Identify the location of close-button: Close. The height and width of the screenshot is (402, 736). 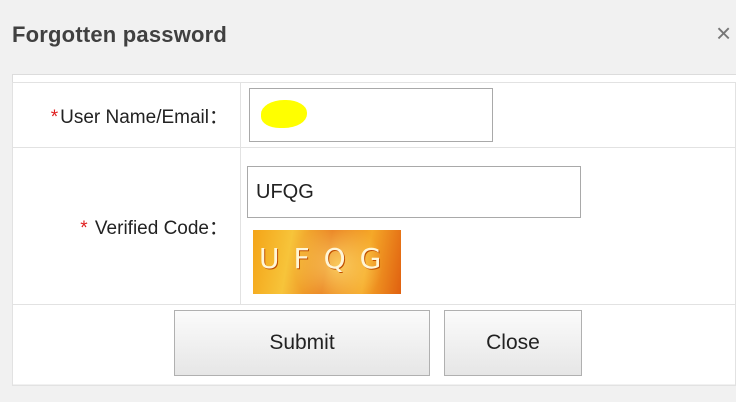
(513, 343).